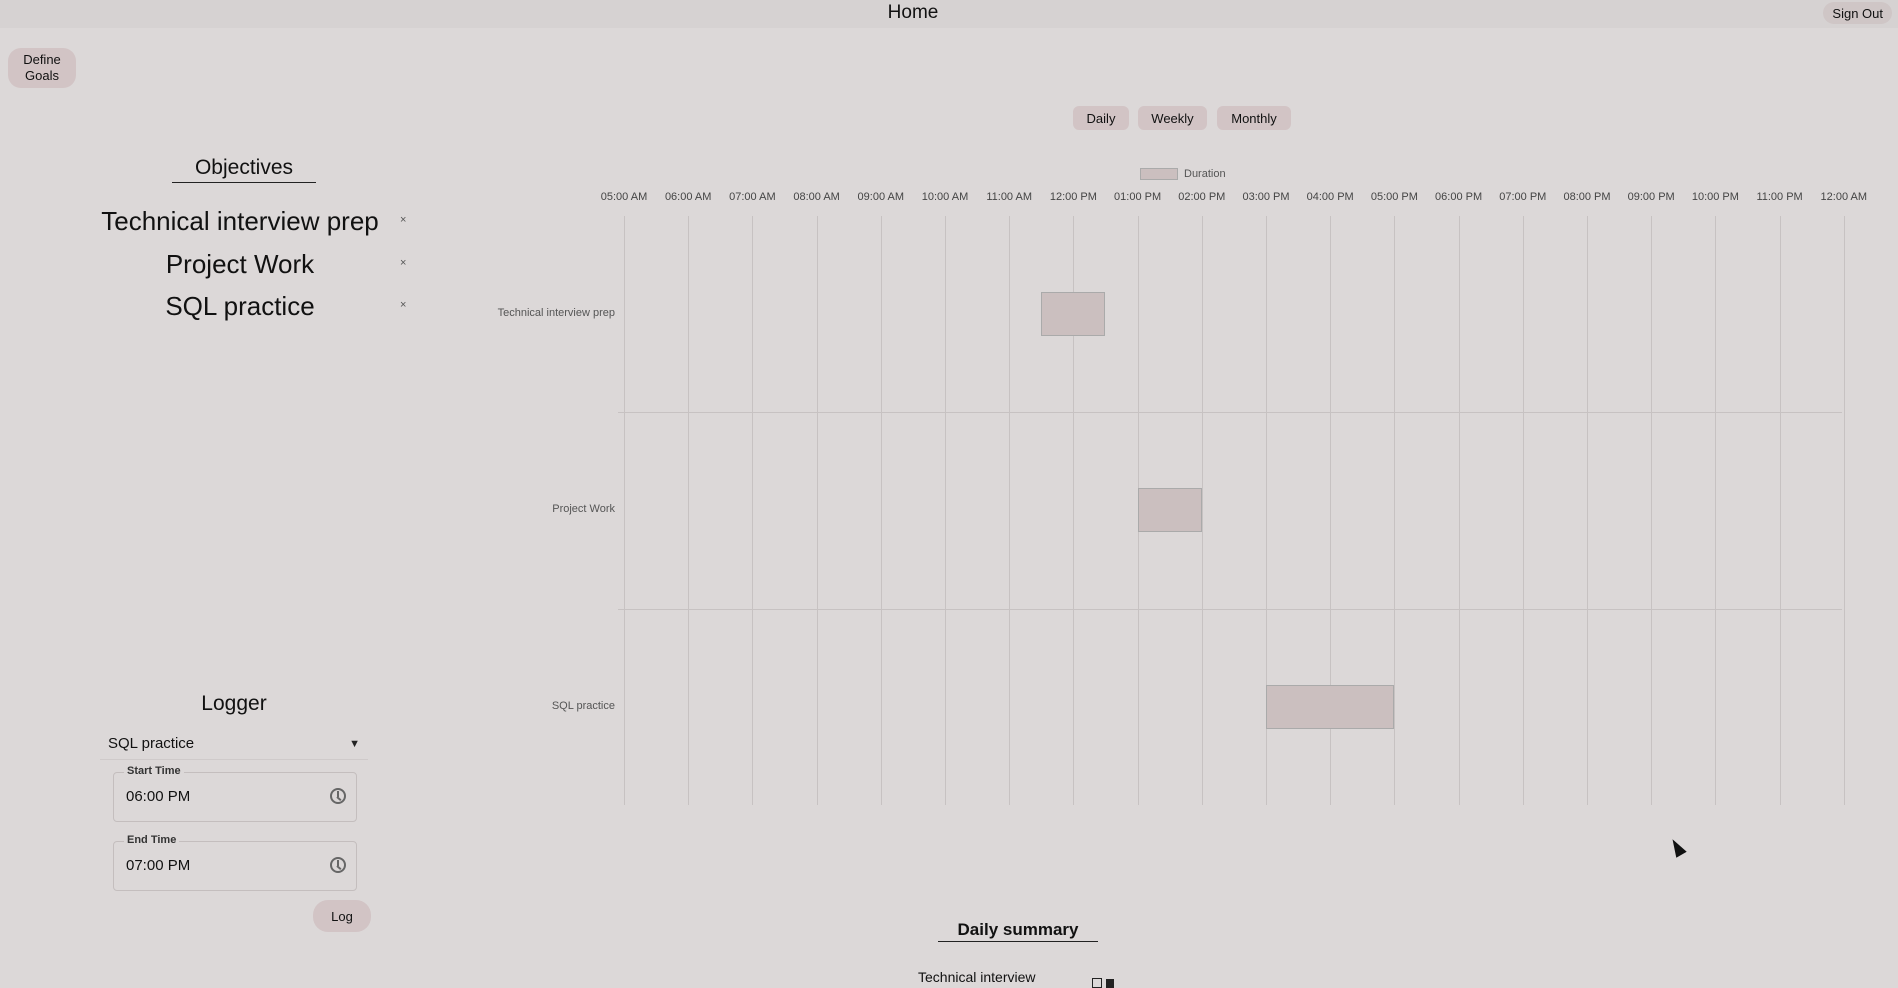 The height and width of the screenshot is (988, 1898). What do you see at coordinates (752, 197) in the screenshot?
I see `x-tick-label: 07:00 AM` at bounding box center [752, 197].